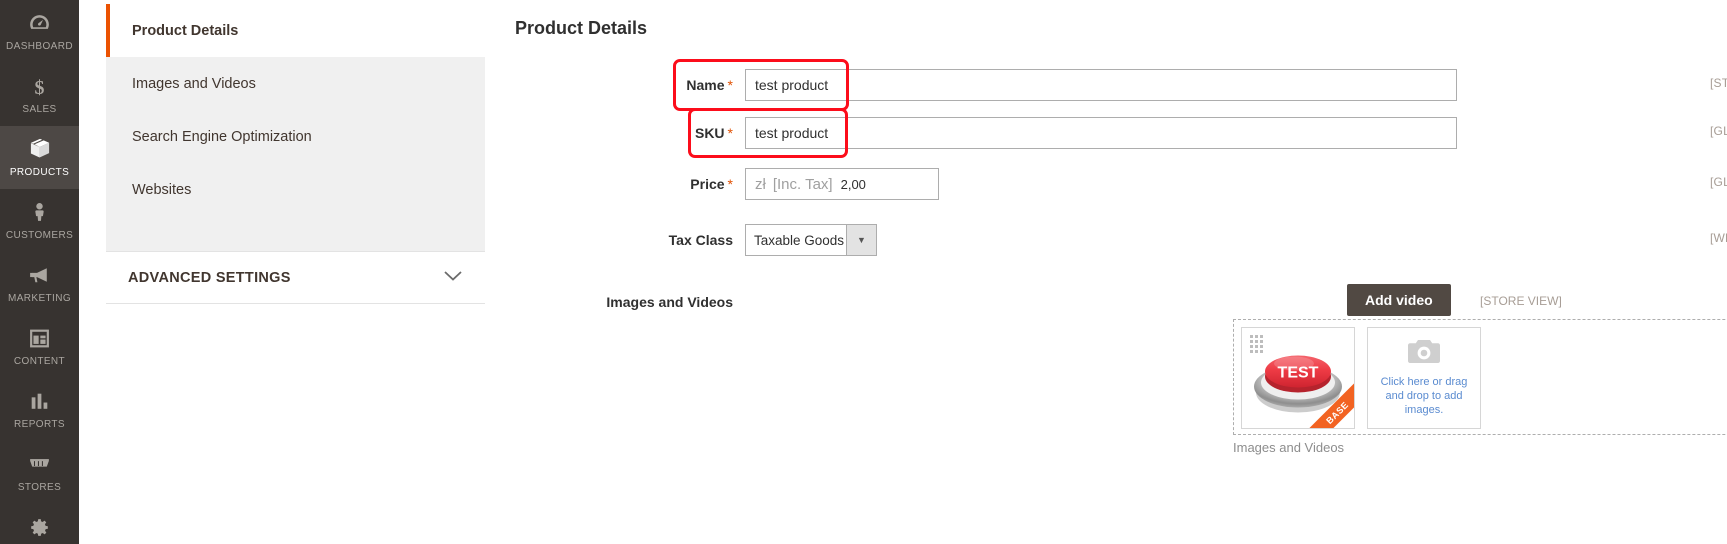 The height and width of the screenshot is (544, 1727). I want to click on sidebar-item-system: SYSTEM, so click(39, 524).